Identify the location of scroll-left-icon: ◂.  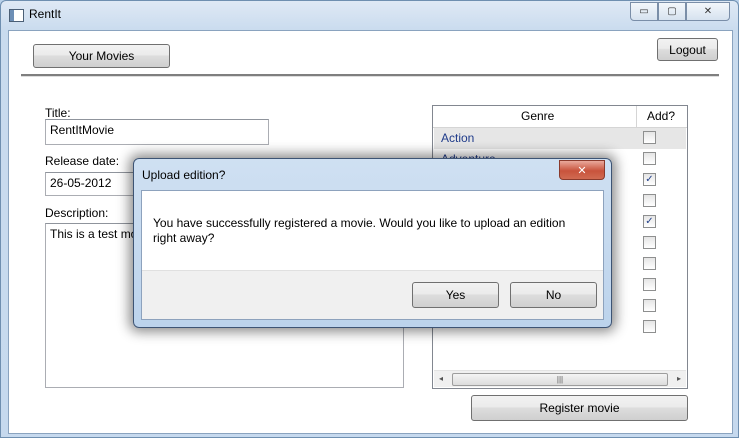
(441, 378).